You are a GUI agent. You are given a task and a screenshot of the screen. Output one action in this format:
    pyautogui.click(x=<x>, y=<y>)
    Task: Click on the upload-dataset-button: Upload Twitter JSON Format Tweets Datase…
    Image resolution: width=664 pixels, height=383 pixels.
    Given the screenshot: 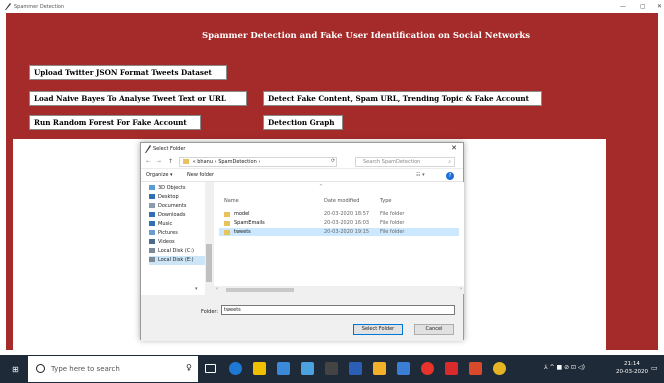 What is the action you would take?
    pyautogui.click(x=128, y=72)
    